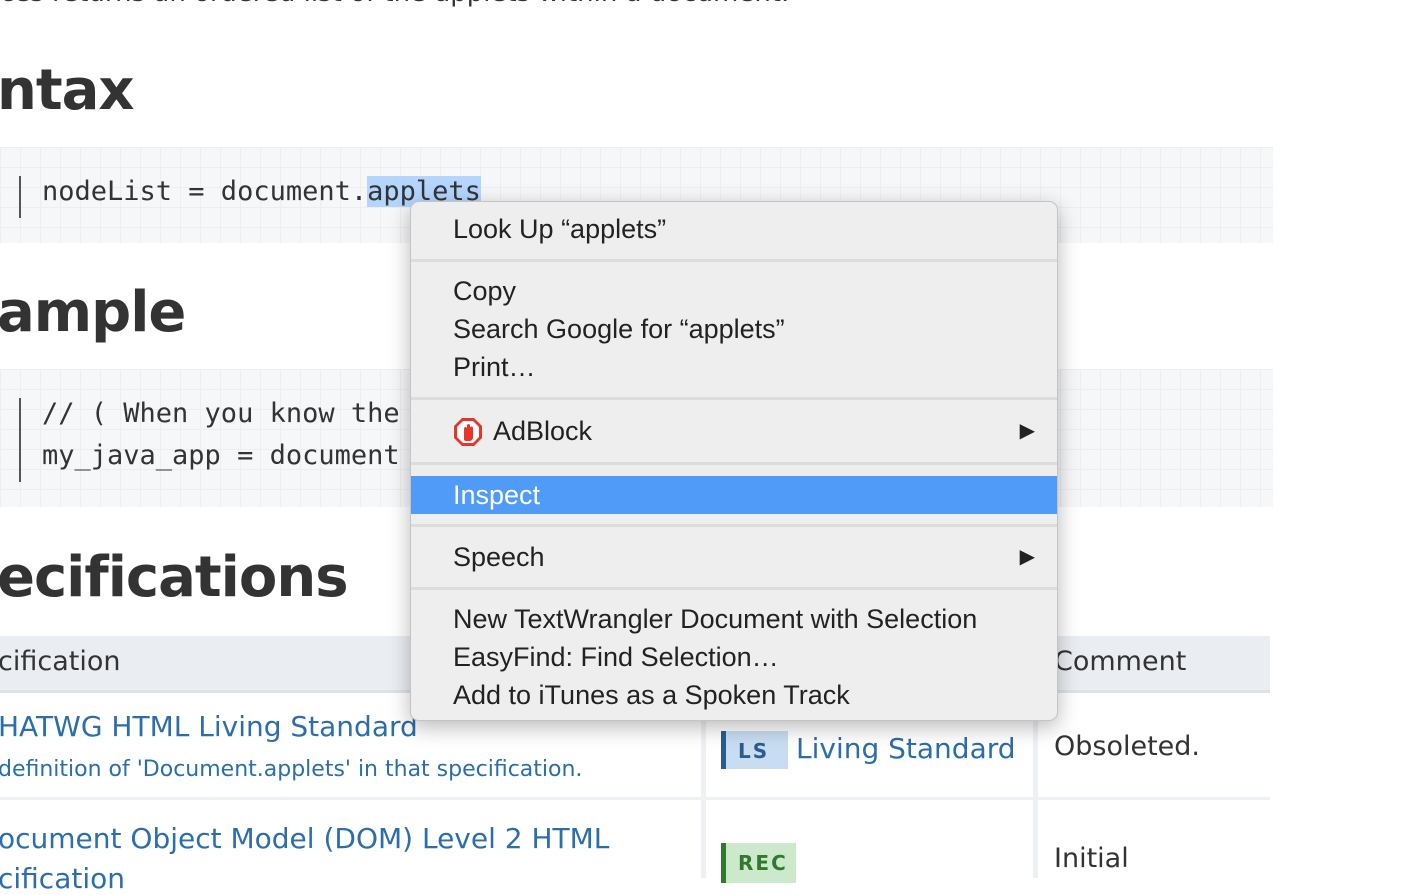 This screenshot has width=1408, height=895. Describe the element at coordinates (62, 878) in the screenshot. I see `spec-link-dom-level2-cont: cification` at that location.